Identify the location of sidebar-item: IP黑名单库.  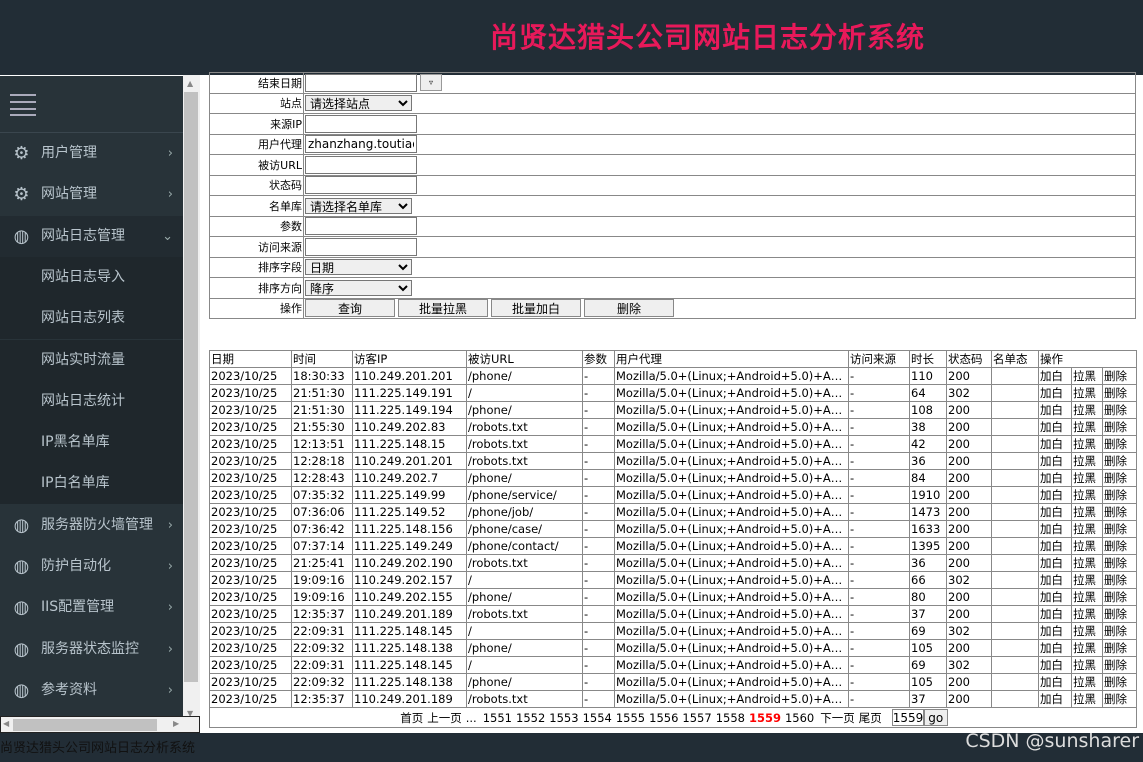
(91, 443).